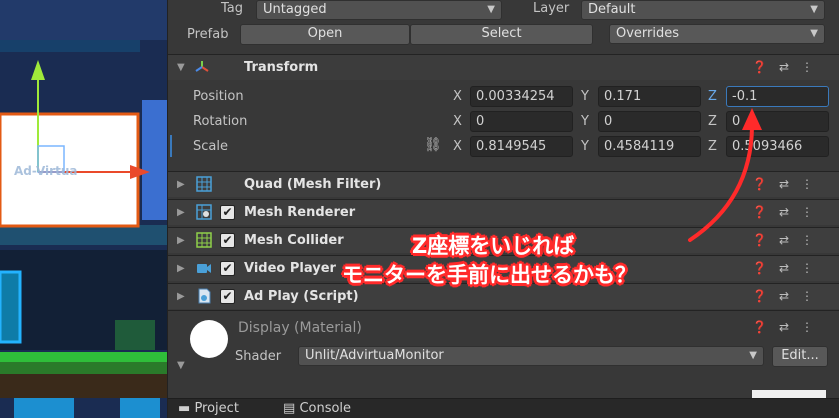 This screenshot has width=839, height=418. I want to click on annotation-line1: Z座標をいじれば, so click(493, 246).